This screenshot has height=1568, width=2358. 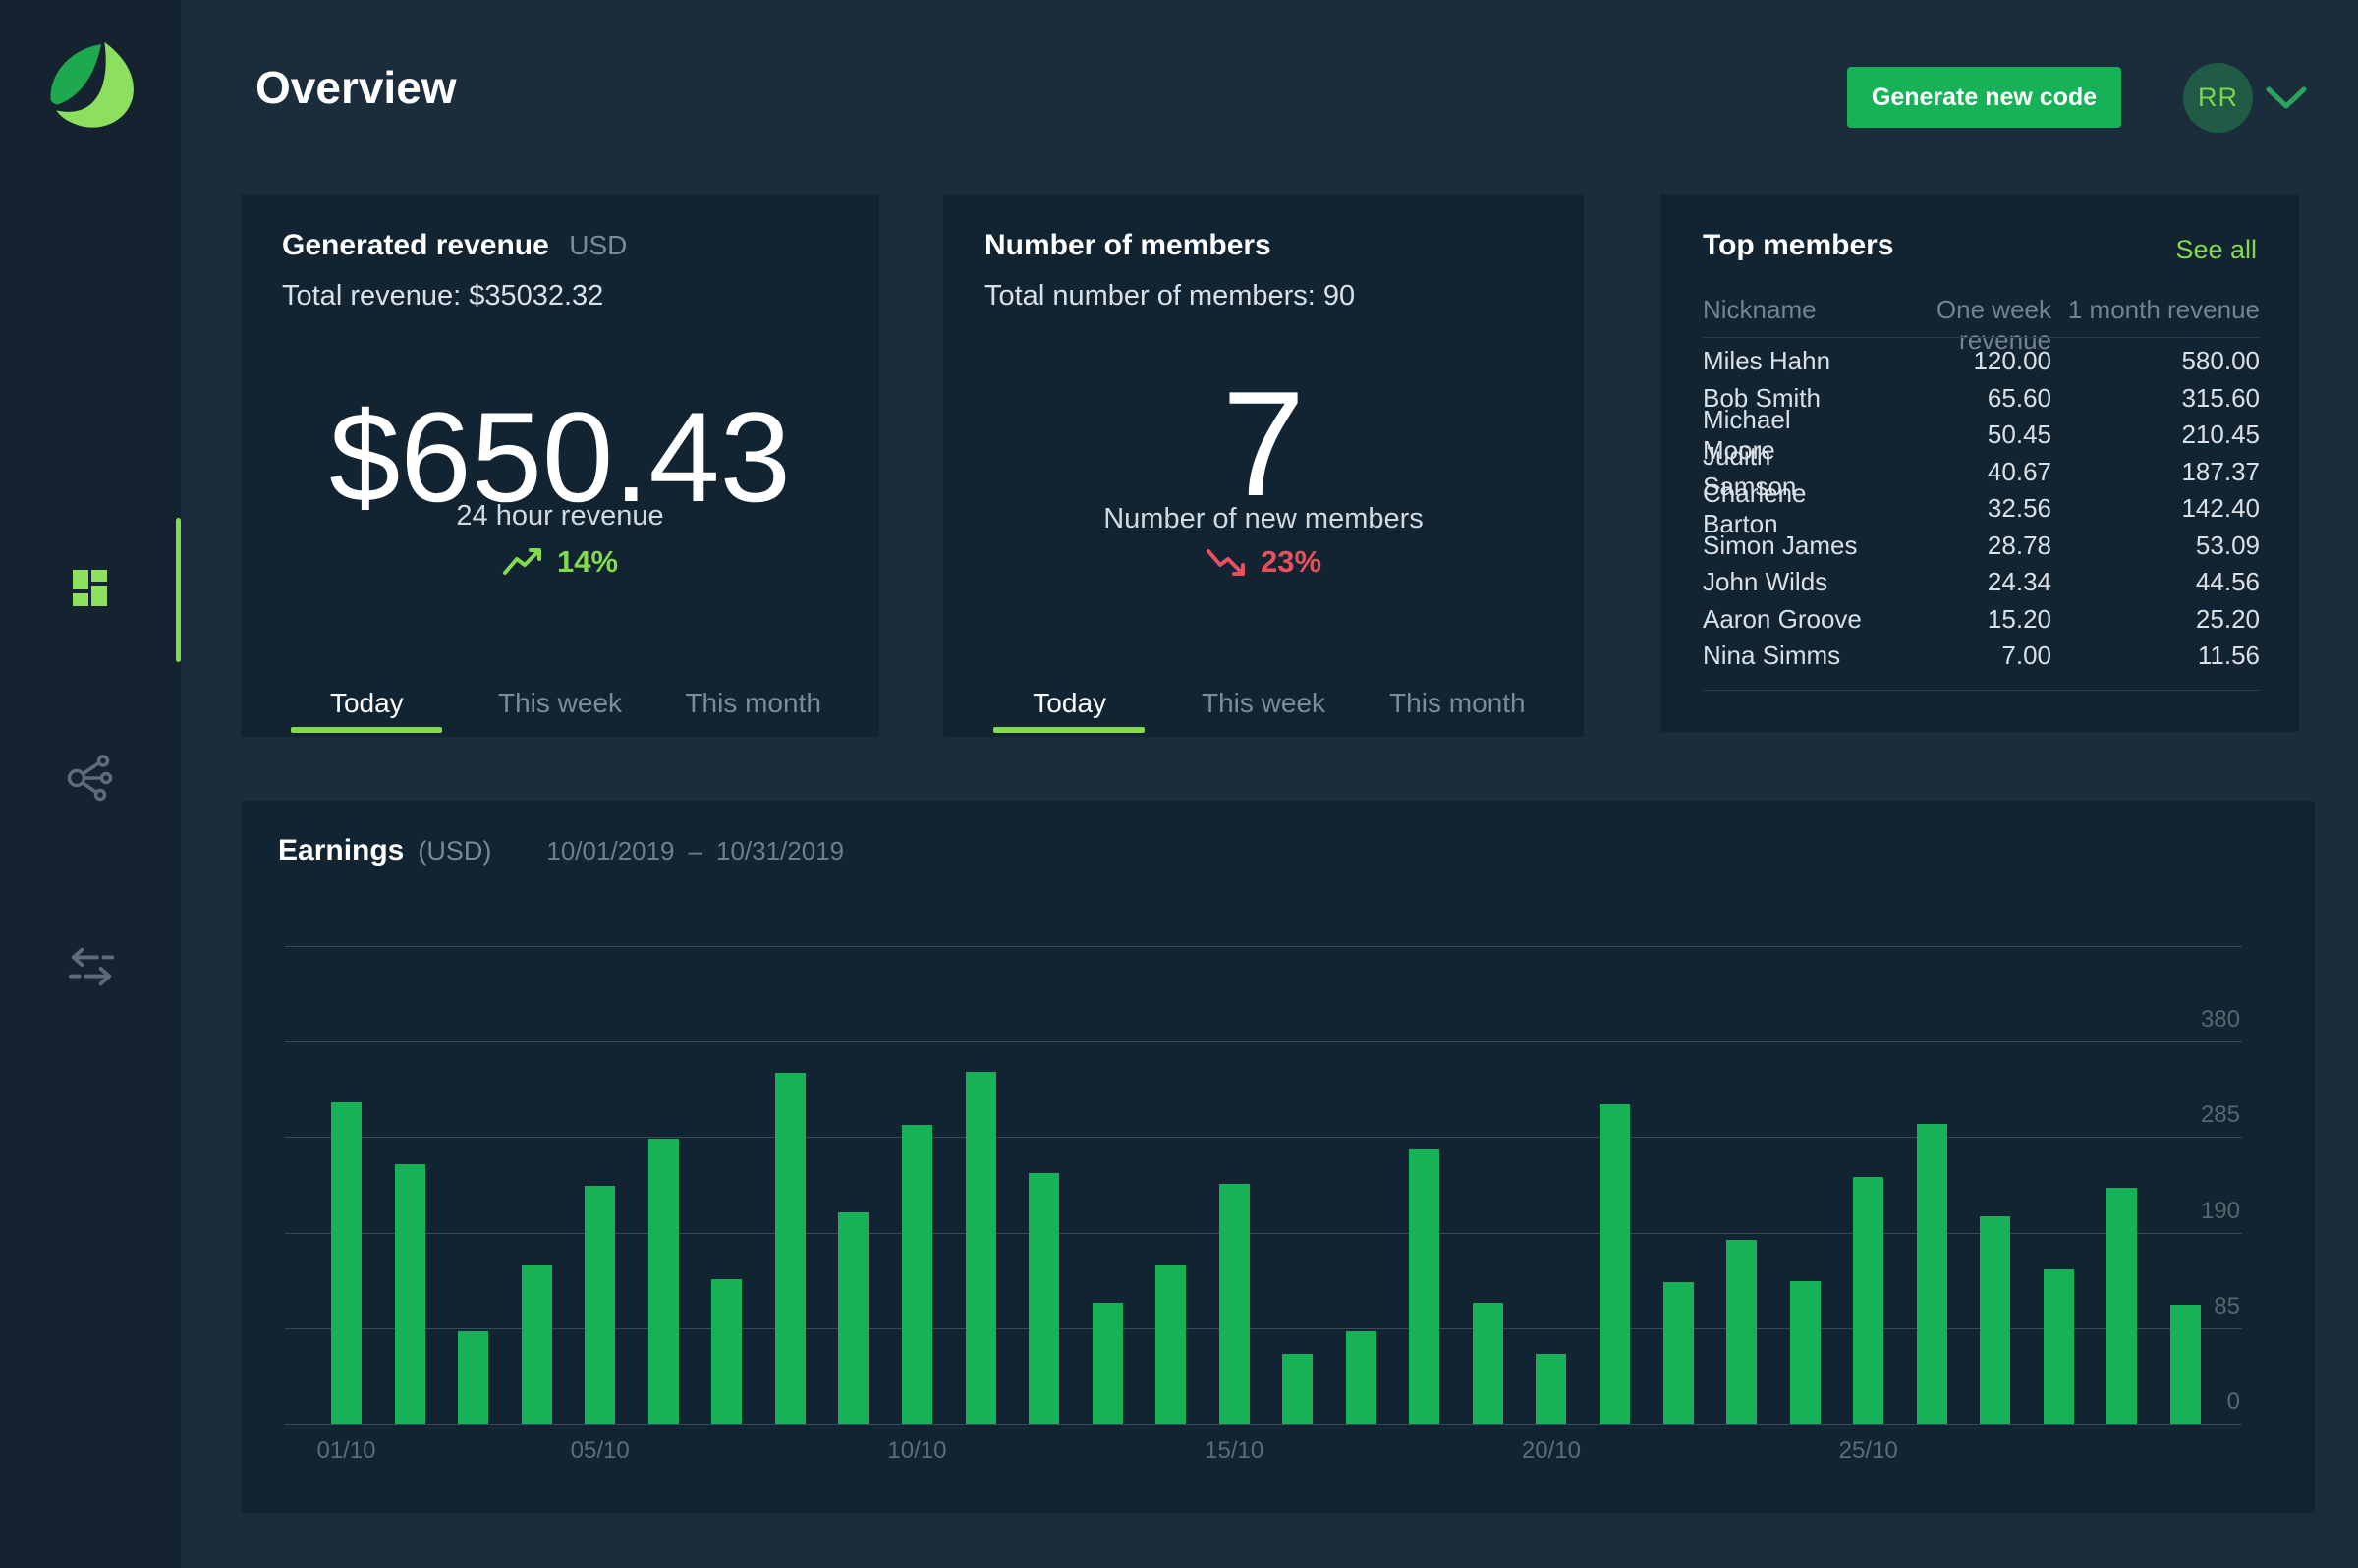 What do you see at coordinates (1765, 582) in the screenshot?
I see `member-name: John Wilds` at bounding box center [1765, 582].